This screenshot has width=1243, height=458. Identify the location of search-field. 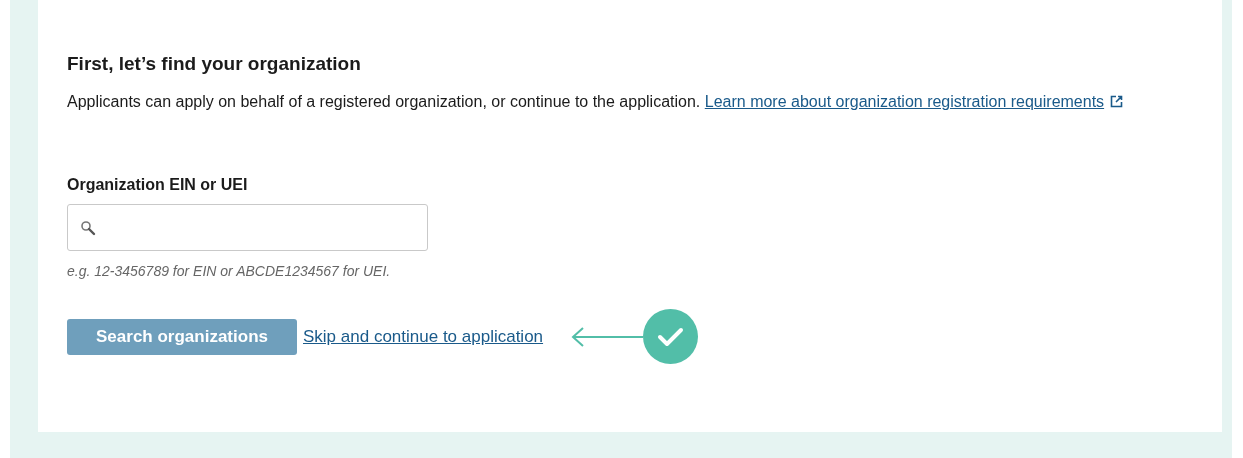
(247, 227).